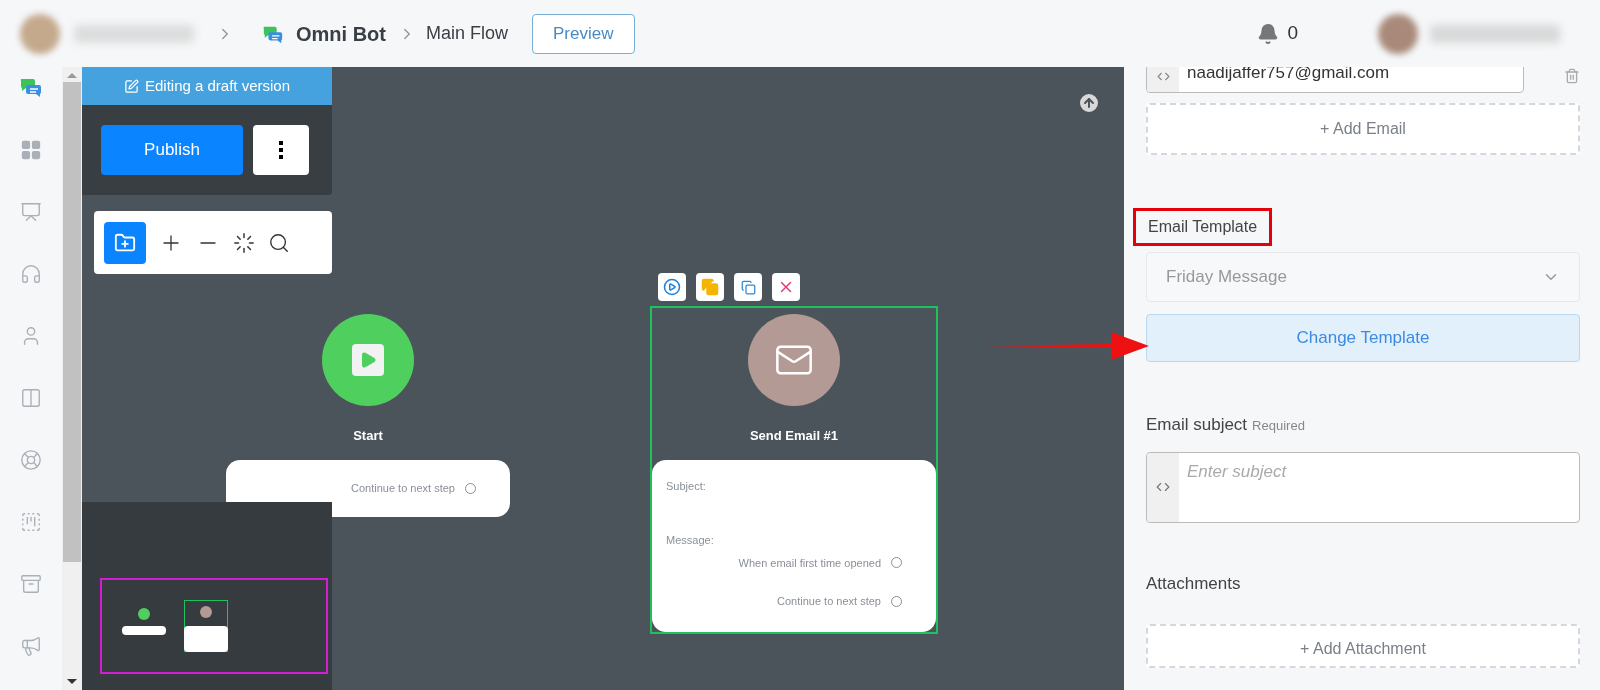 Image resolution: width=1600 pixels, height=690 pixels. I want to click on preview-button: Preview, so click(583, 33).